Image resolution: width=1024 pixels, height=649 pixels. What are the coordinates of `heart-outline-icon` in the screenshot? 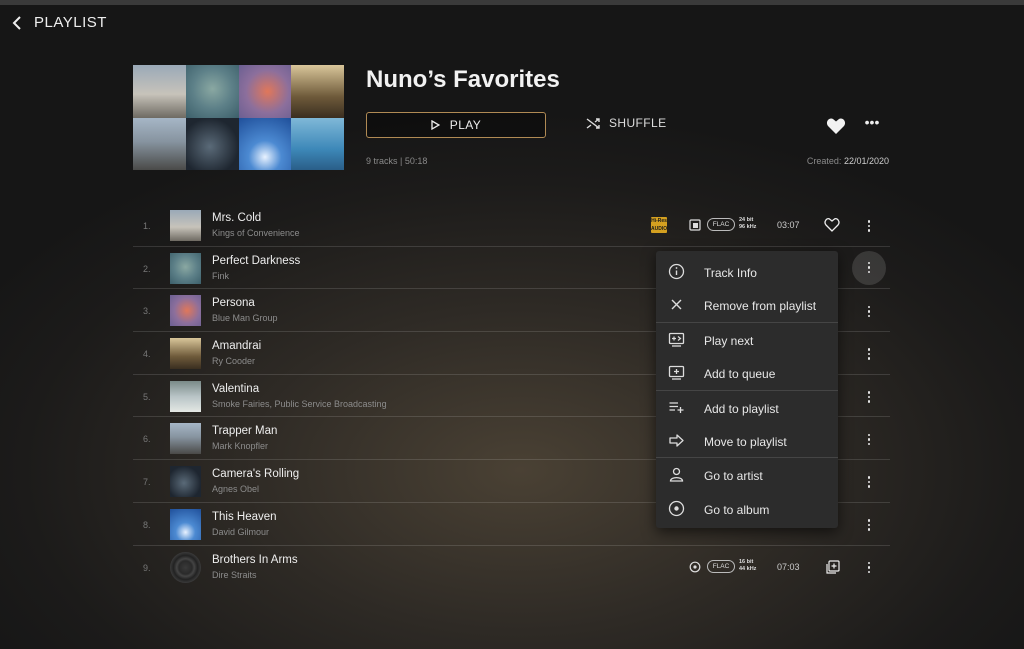 It's located at (832, 224).